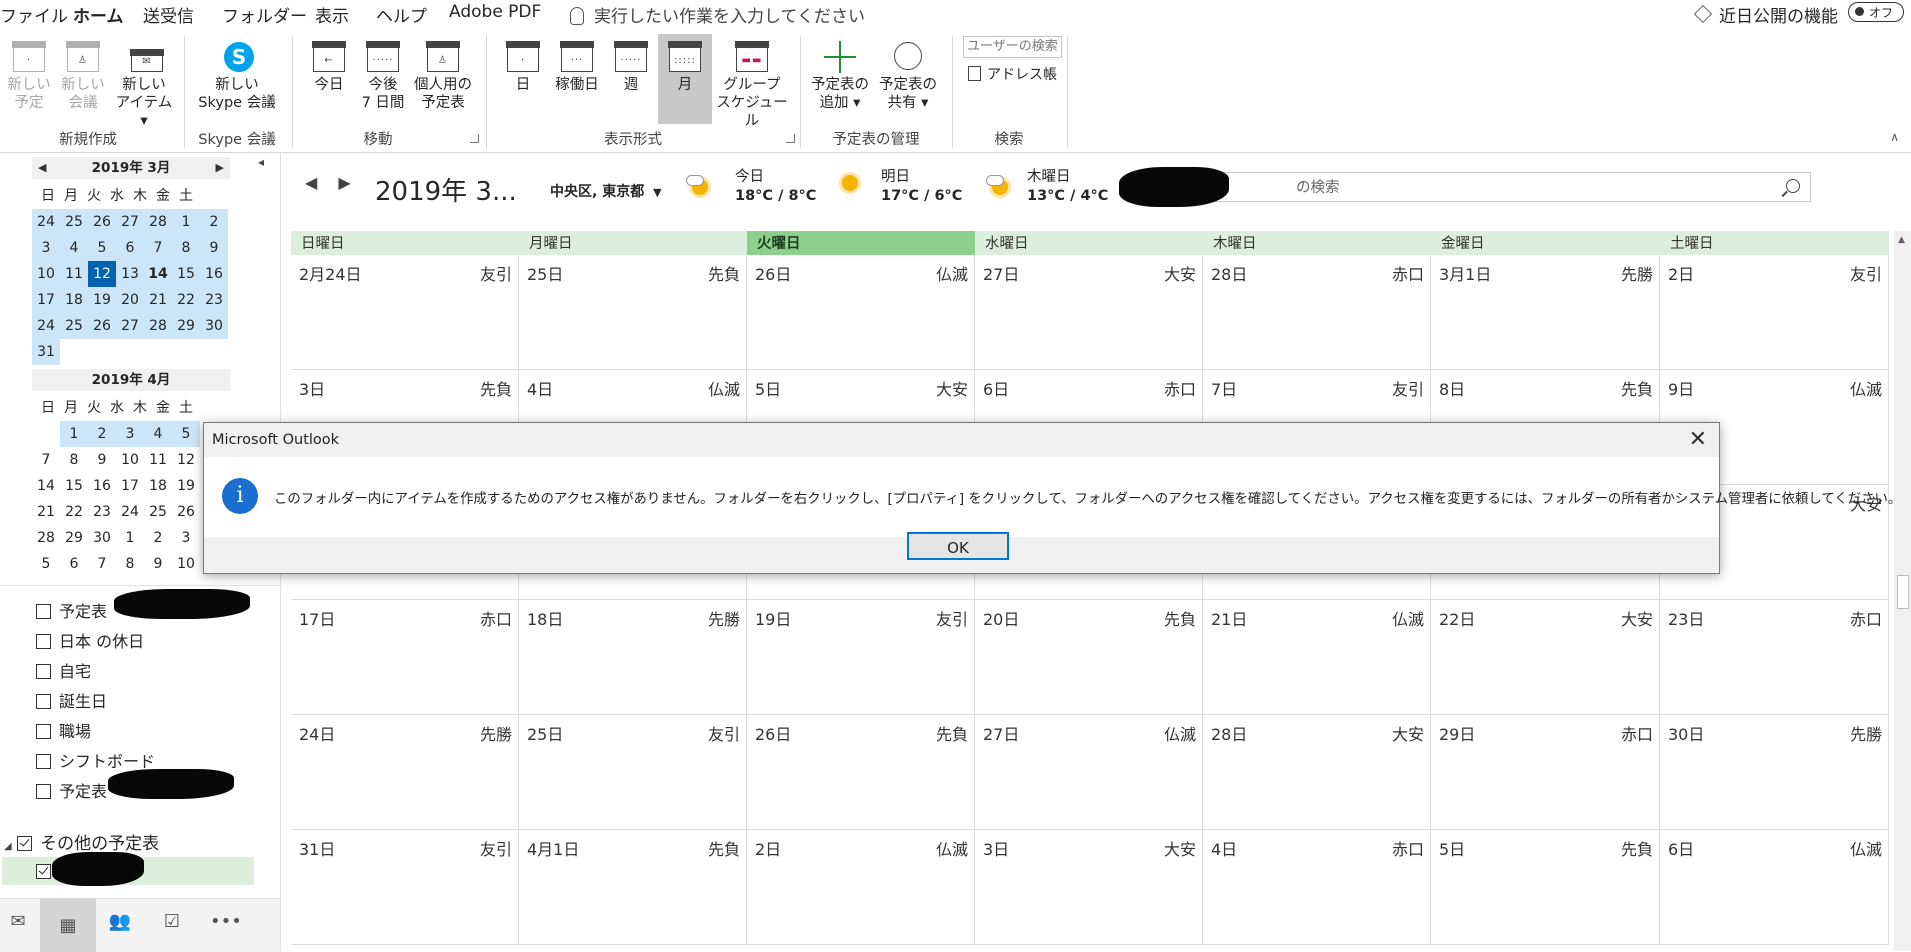 The width and height of the screenshot is (1911, 952). Describe the element at coordinates (74, 434) in the screenshot. I see `mini-day: 1` at that location.